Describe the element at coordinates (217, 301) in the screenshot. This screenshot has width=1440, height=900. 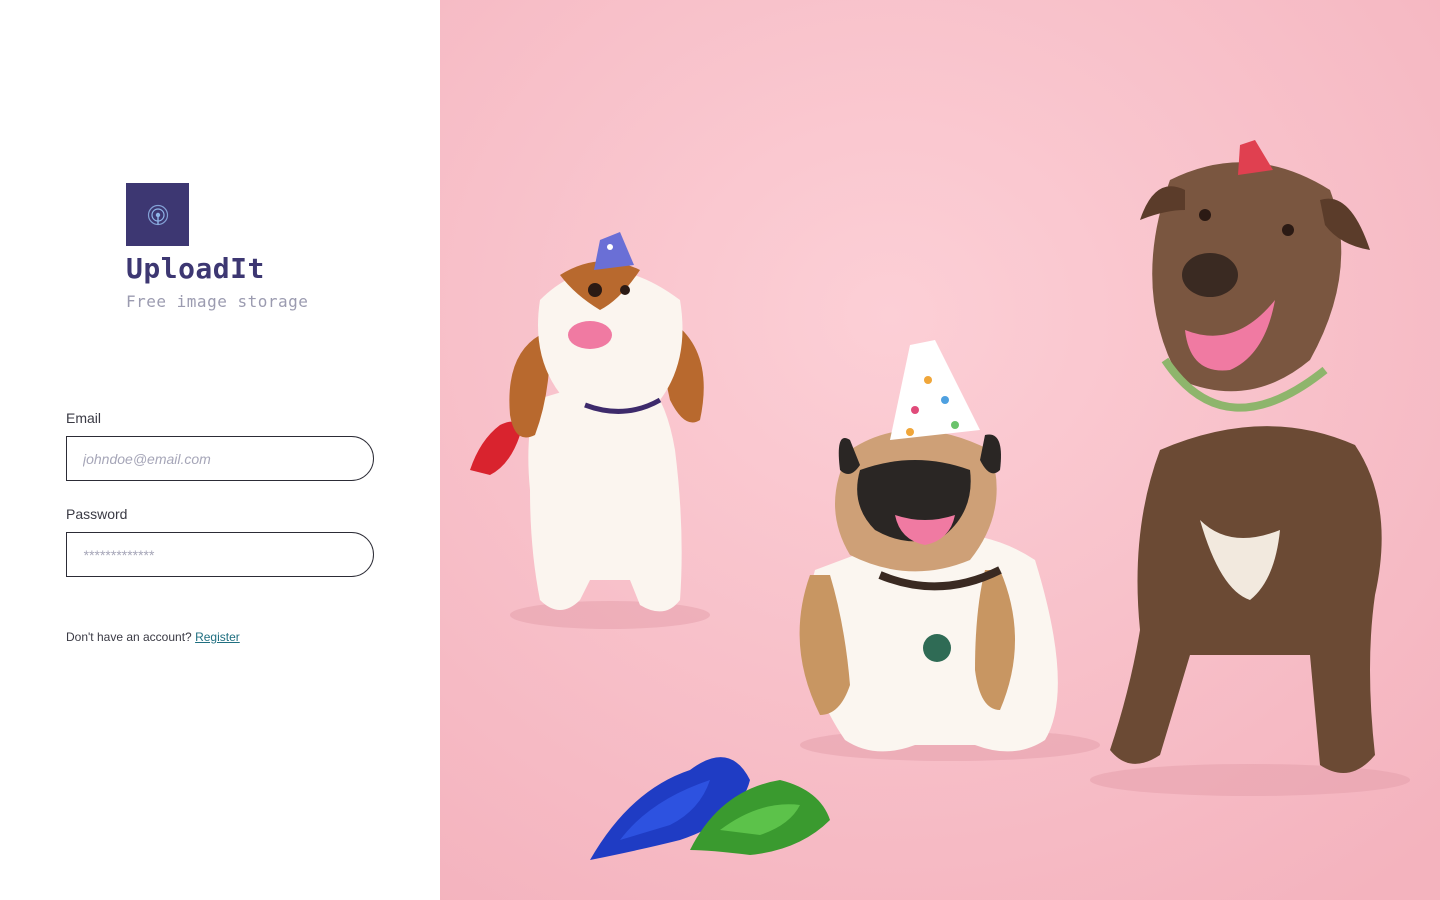
I see `app-tagline: Free image storage` at that location.